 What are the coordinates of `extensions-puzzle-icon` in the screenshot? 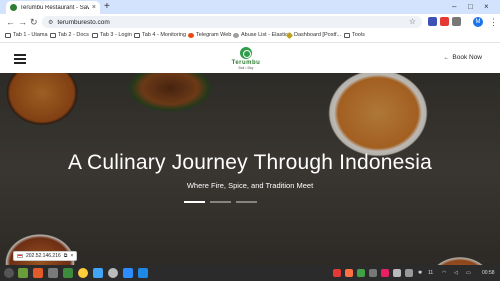 It's located at (456, 21).